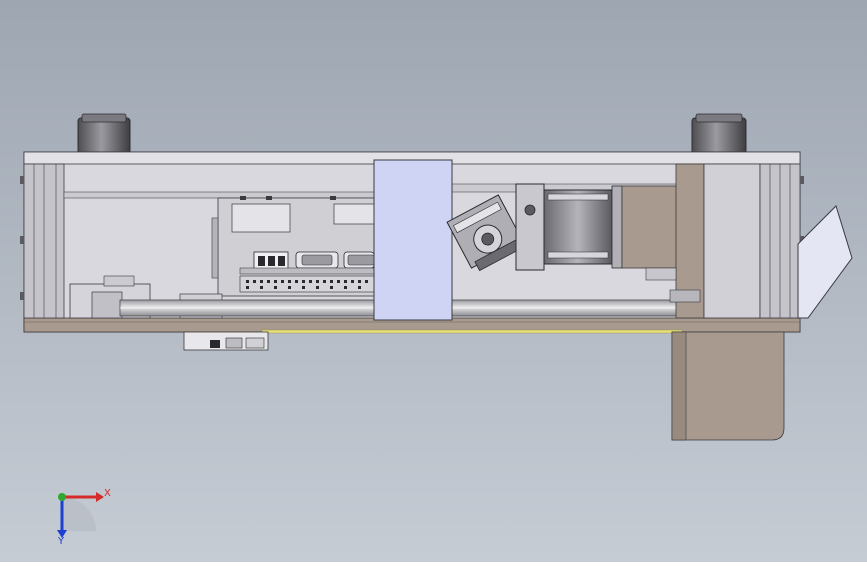 This screenshot has width=867, height=566. Describe the element at coordinates (226, 341) in the screenshot. I see `sensor-bracket` at that location.